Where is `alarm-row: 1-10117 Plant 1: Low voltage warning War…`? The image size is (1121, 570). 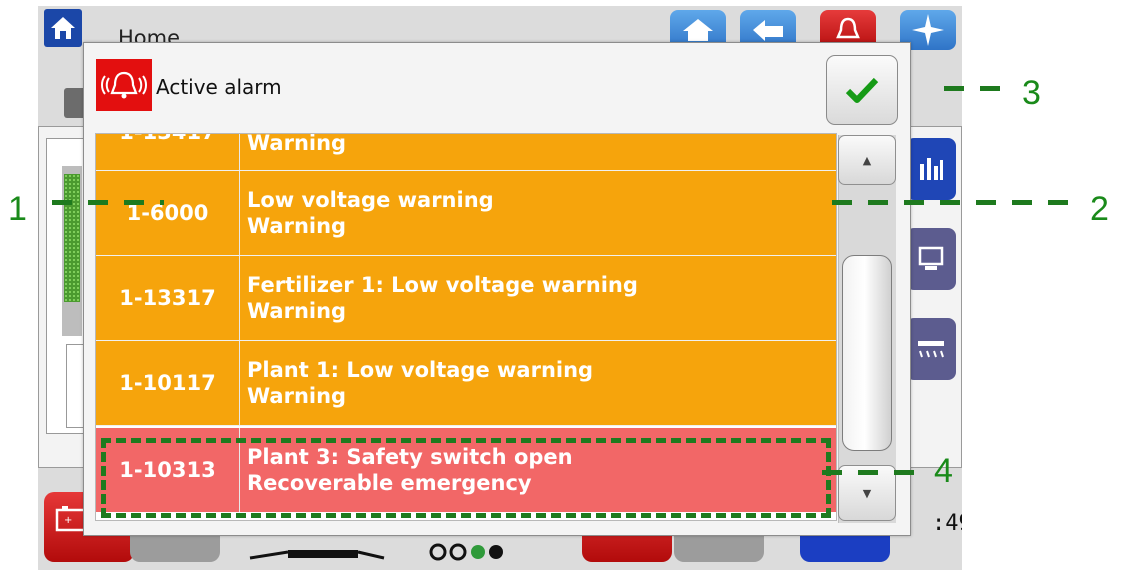
alarm-row: 1-10117 Plant 1: Low voltage warning War… is located at coordinates (466, 383).